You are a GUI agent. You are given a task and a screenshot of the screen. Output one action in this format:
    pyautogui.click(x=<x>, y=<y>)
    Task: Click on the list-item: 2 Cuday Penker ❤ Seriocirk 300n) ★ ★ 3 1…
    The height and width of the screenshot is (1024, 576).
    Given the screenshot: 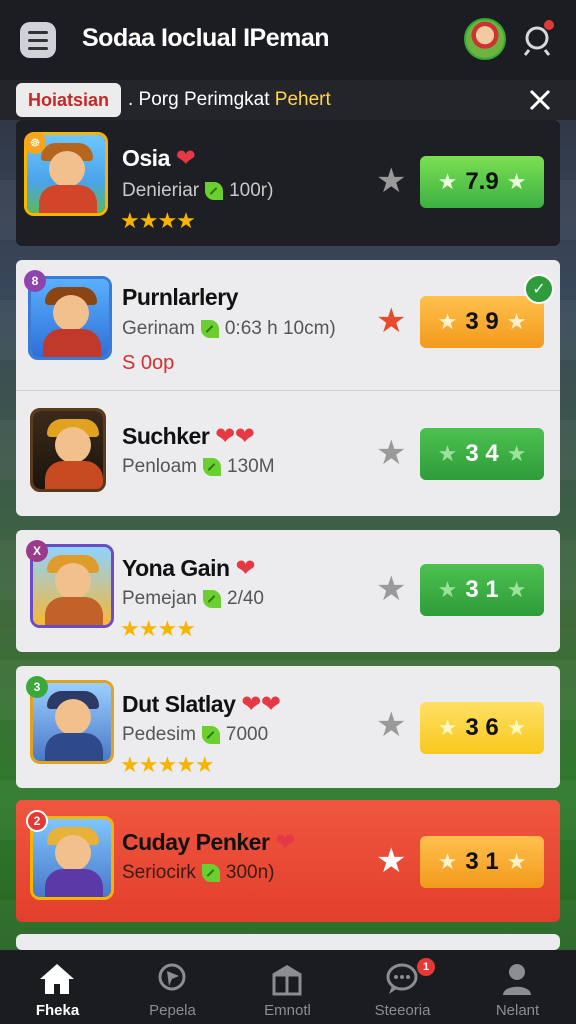 What is the action you would take?
    pyautogui.click(x=288, y=861)
    